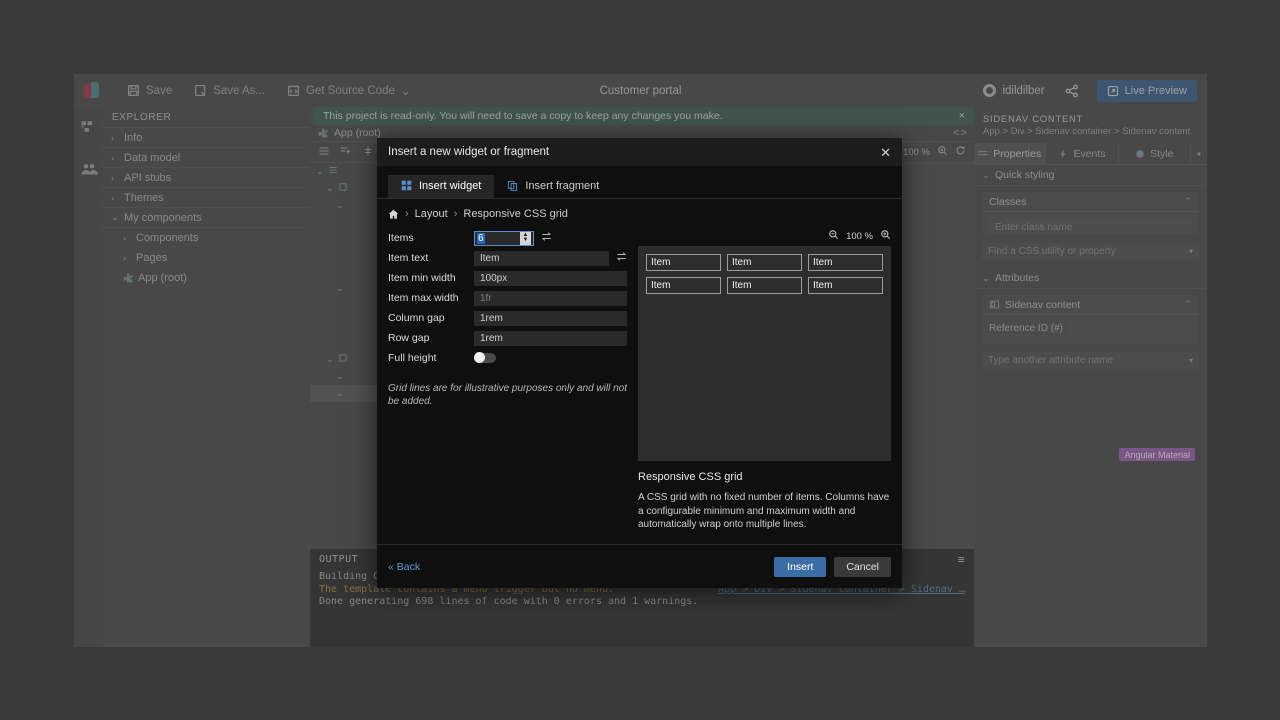 This screenshot has height=720, width=1280. I want to click on close-icon: ✕, so click(885, 152).